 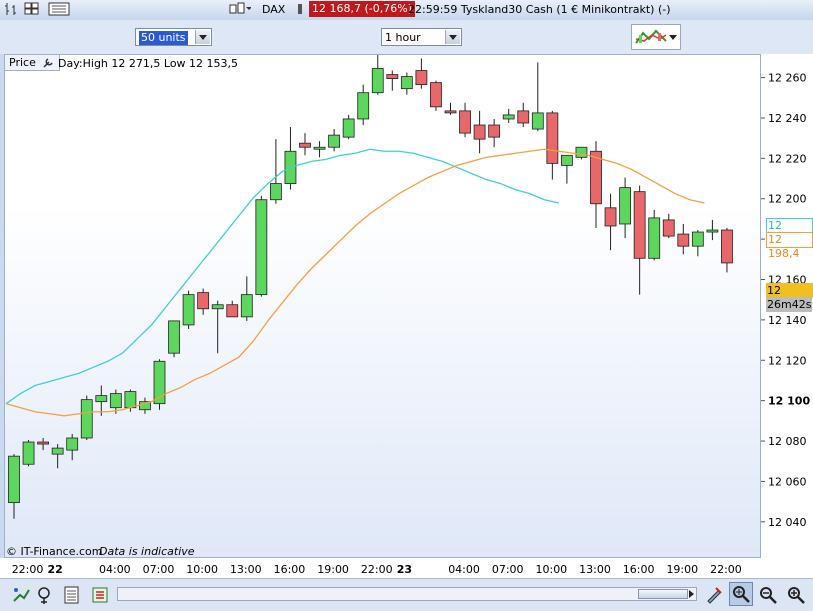 I want to click on indicator-icon, so click(x=651, y=38).